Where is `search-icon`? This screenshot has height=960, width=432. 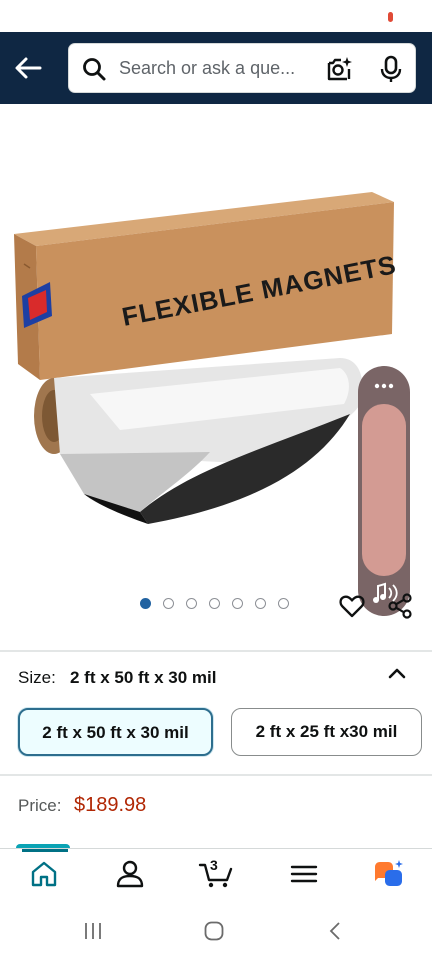 search-icon is located at coordinates (94, 69).